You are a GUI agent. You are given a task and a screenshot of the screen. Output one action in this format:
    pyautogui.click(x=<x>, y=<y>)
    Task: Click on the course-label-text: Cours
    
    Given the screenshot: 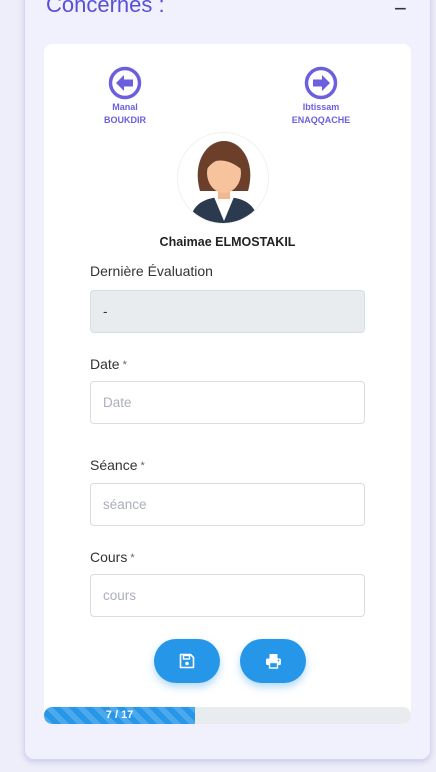 What is the action you would take?
    pyautogui.click(x=109, y=557)
    